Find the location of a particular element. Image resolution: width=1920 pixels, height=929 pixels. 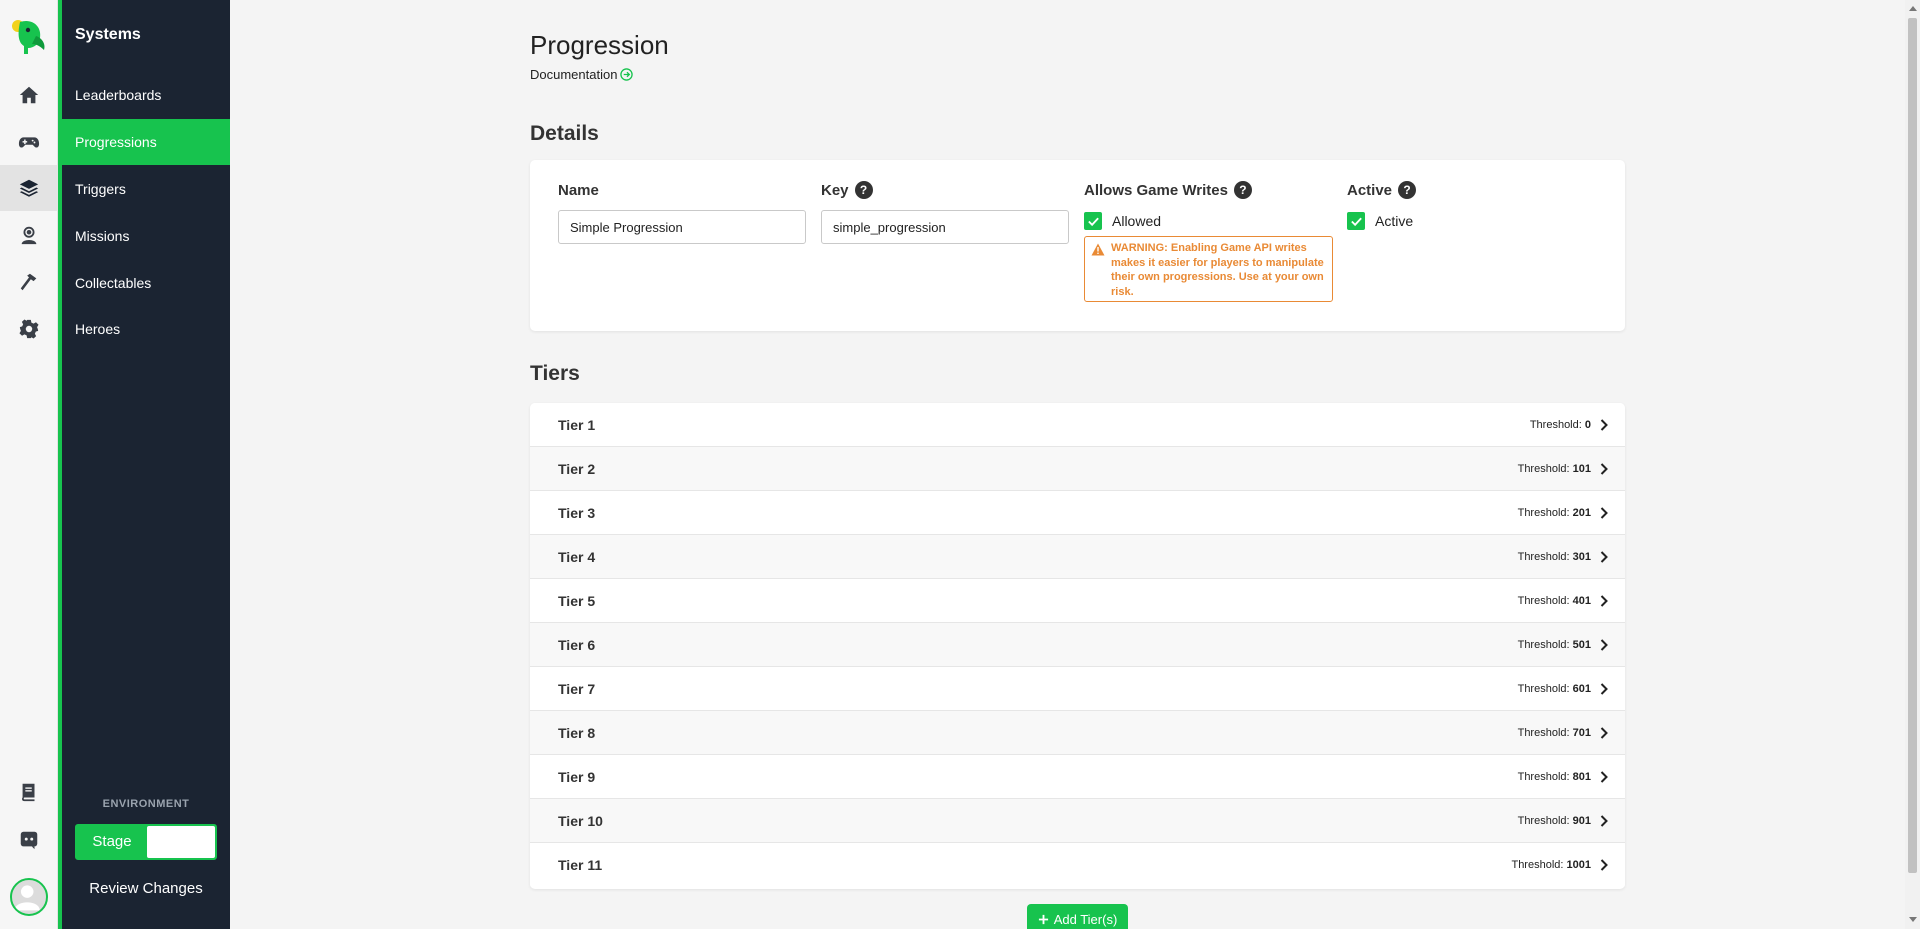

sidebar-title: Systems is located at coordinates (108, 34).